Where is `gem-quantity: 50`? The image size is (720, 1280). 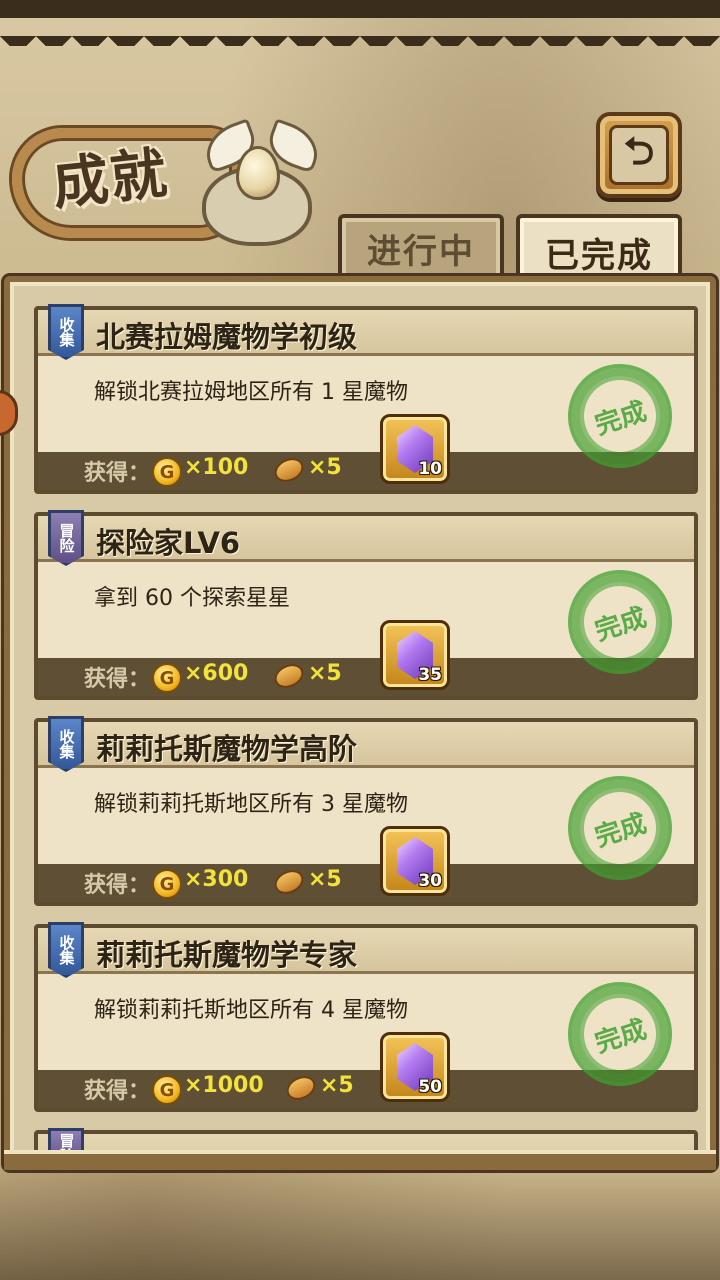
gem-quantity: 50 is located at coordinates (430, 1087).